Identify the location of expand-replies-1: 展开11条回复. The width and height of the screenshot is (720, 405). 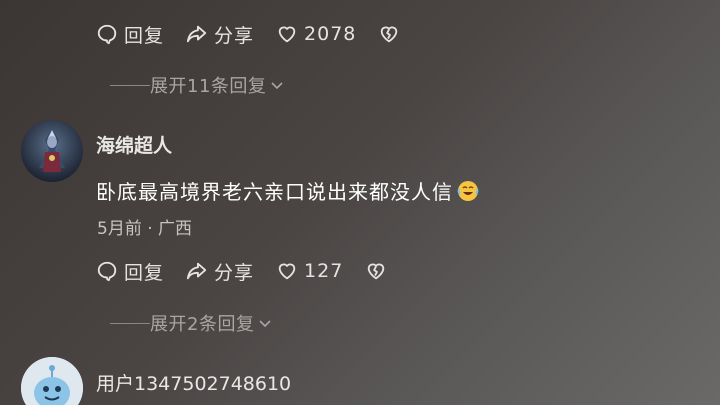
(197, 85).